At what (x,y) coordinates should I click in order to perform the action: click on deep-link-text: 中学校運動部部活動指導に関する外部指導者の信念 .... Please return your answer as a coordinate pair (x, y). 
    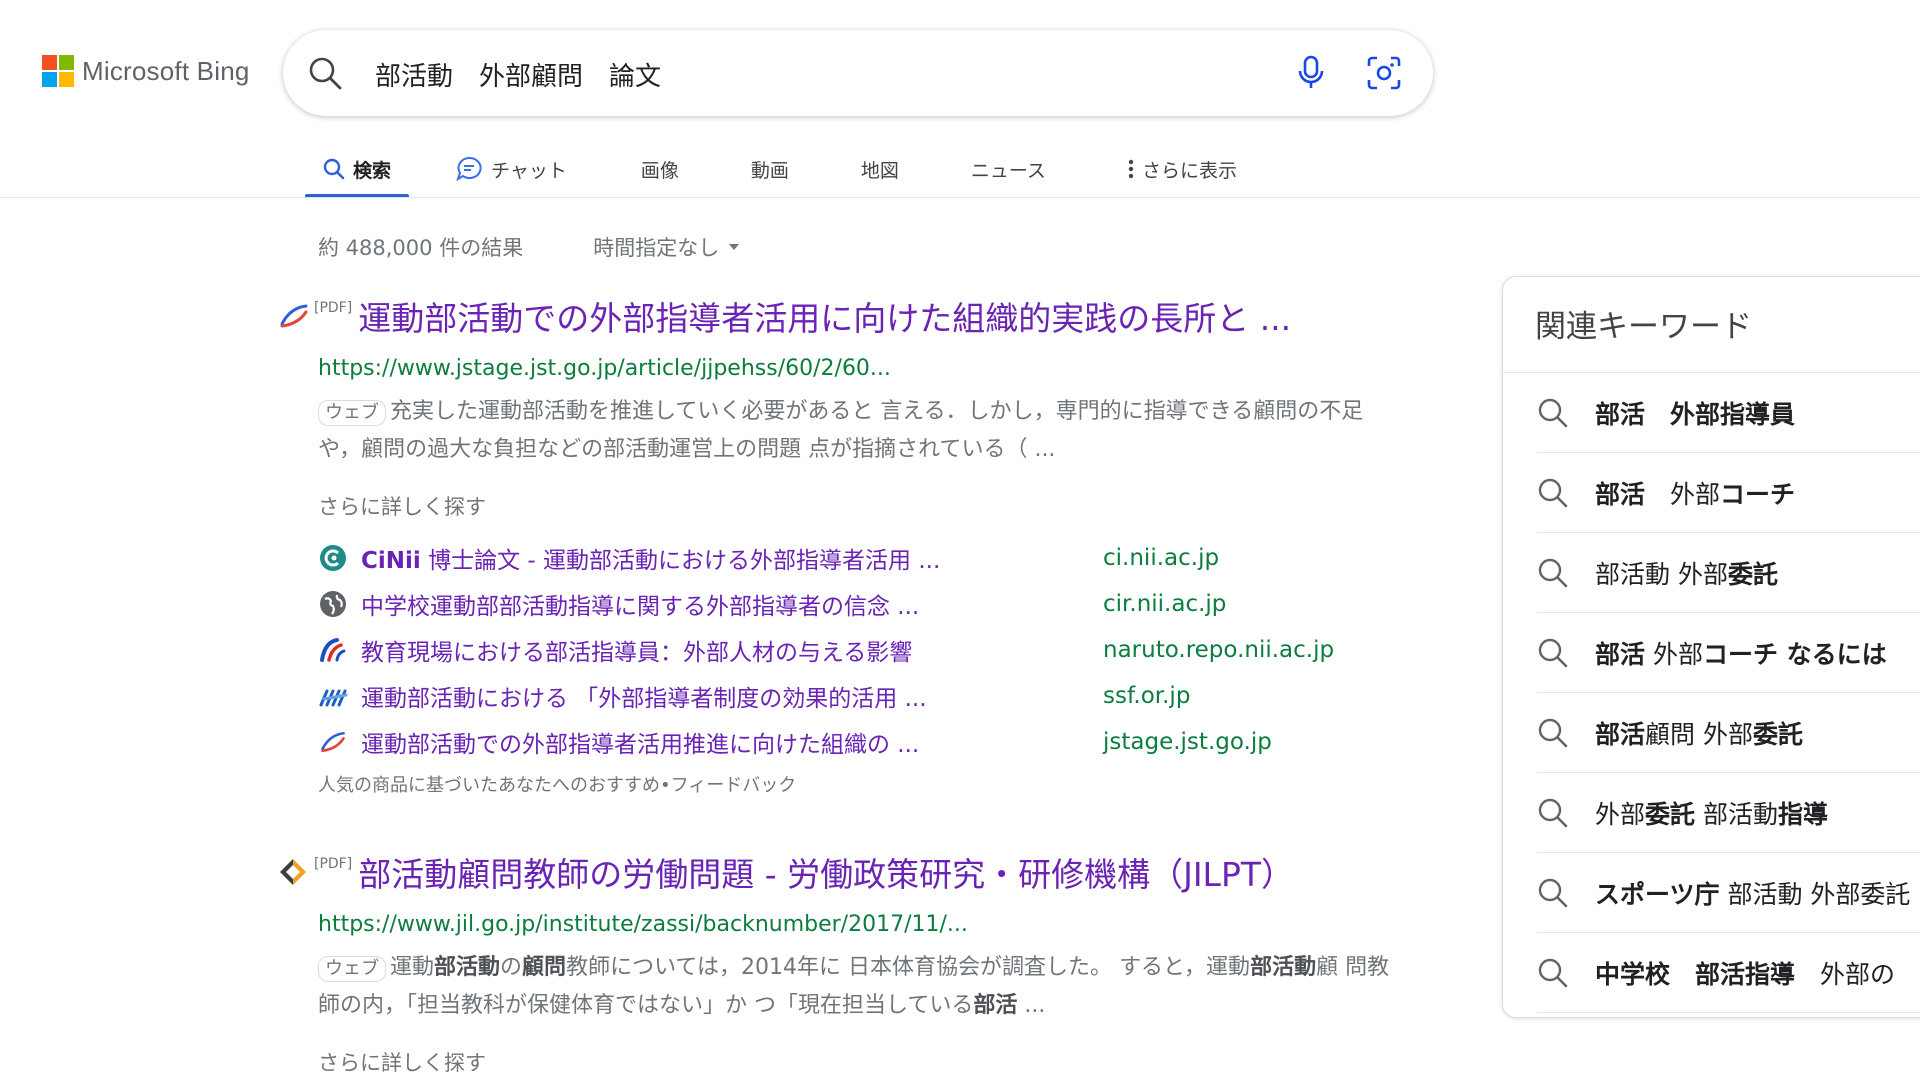
    Looking at the image, I should click on (640, 607).